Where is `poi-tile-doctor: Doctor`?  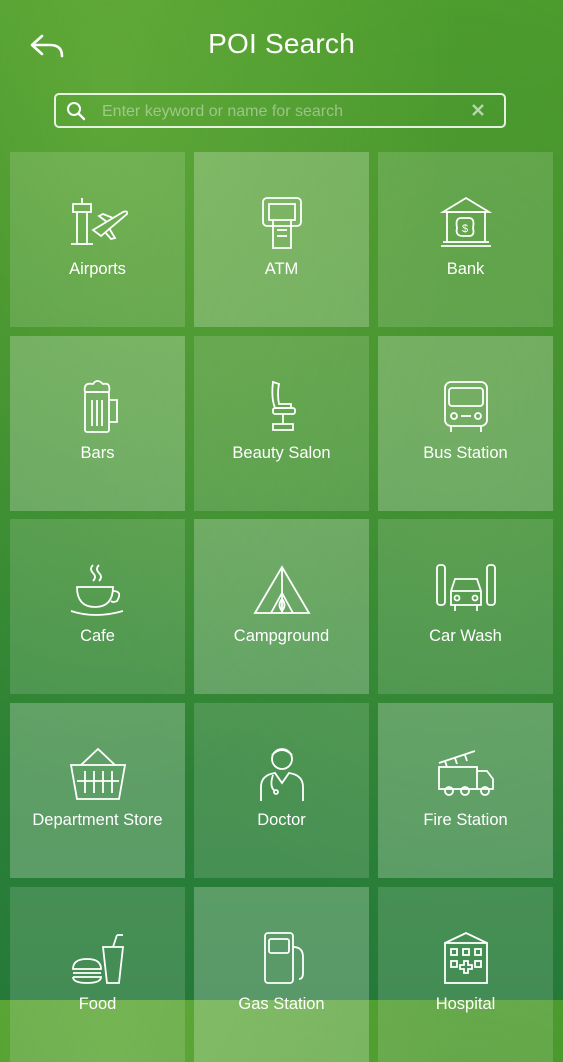
poi-tile-doctor: Doctor is located at coordinates (281, 790).